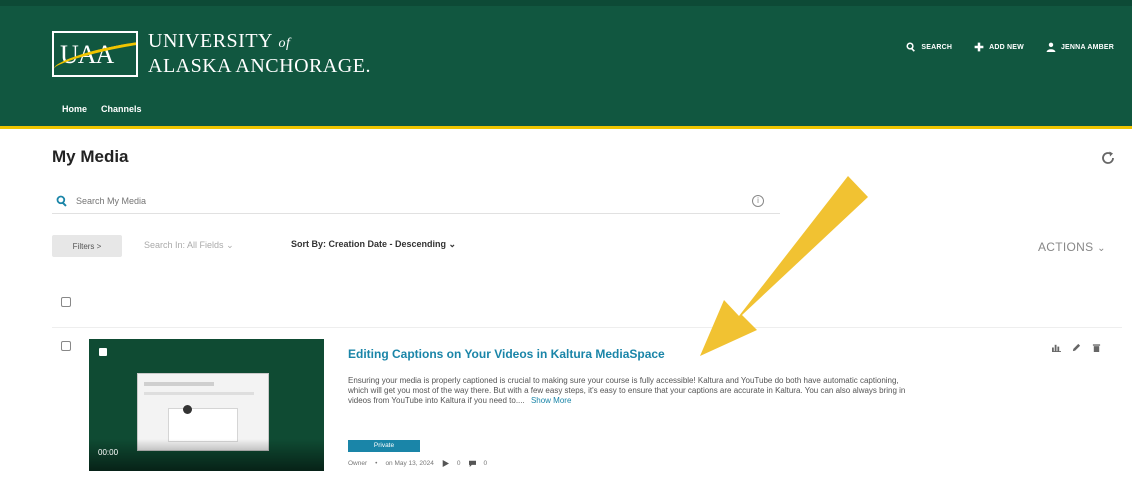 The height and width of the screenshot is (487, 1132). Describe the element at coordinates (259, 66) in the screenshot. I see `logo-line-2: Alaska Anchorage.` at that location.